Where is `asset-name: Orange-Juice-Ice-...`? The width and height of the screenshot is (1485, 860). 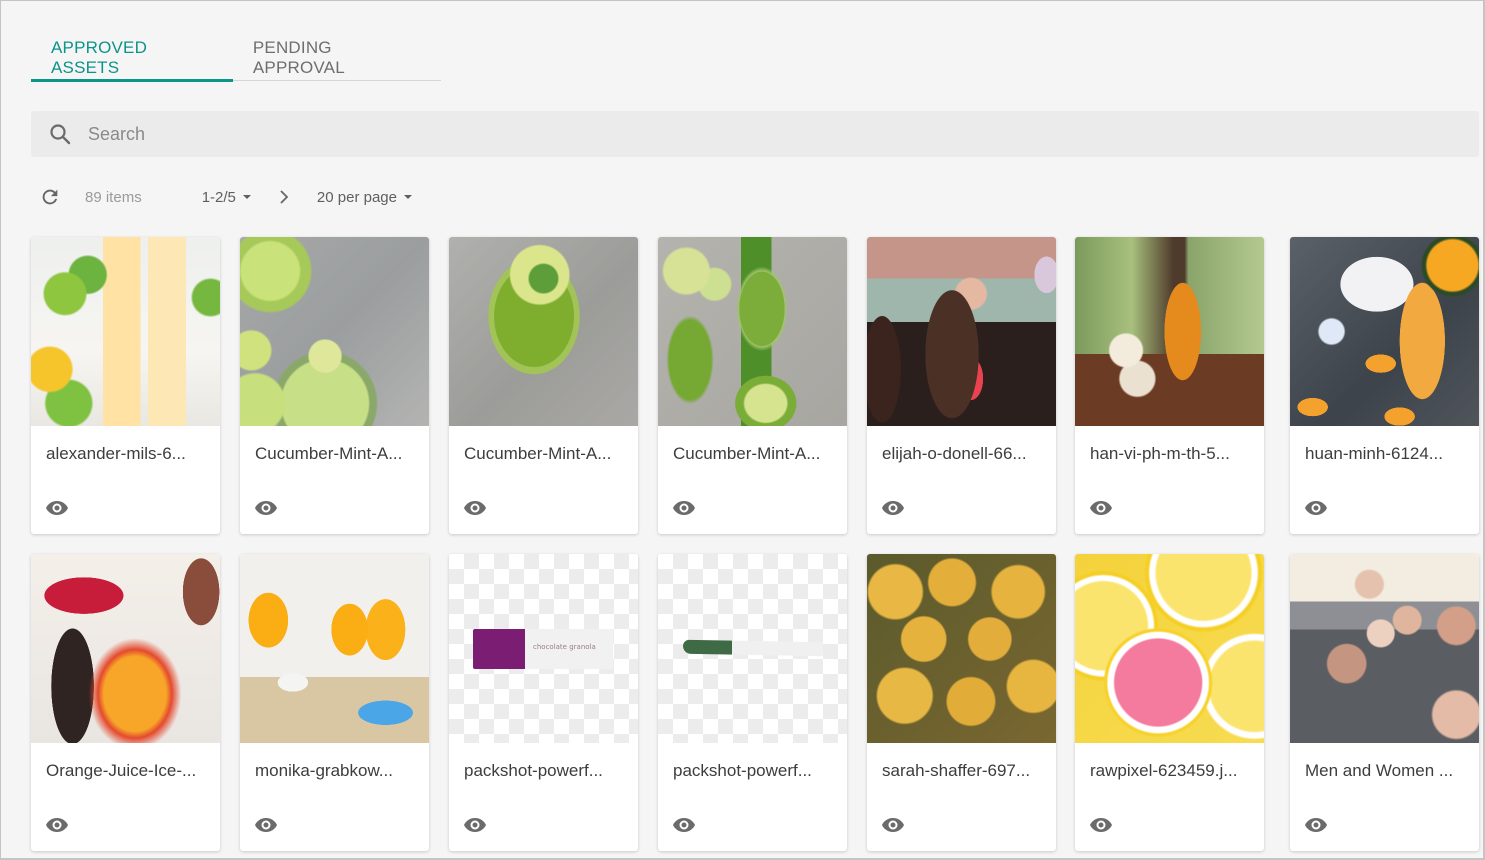
asset-name: Orange-Juice-Ice-... is located at coordinates (121, 770).